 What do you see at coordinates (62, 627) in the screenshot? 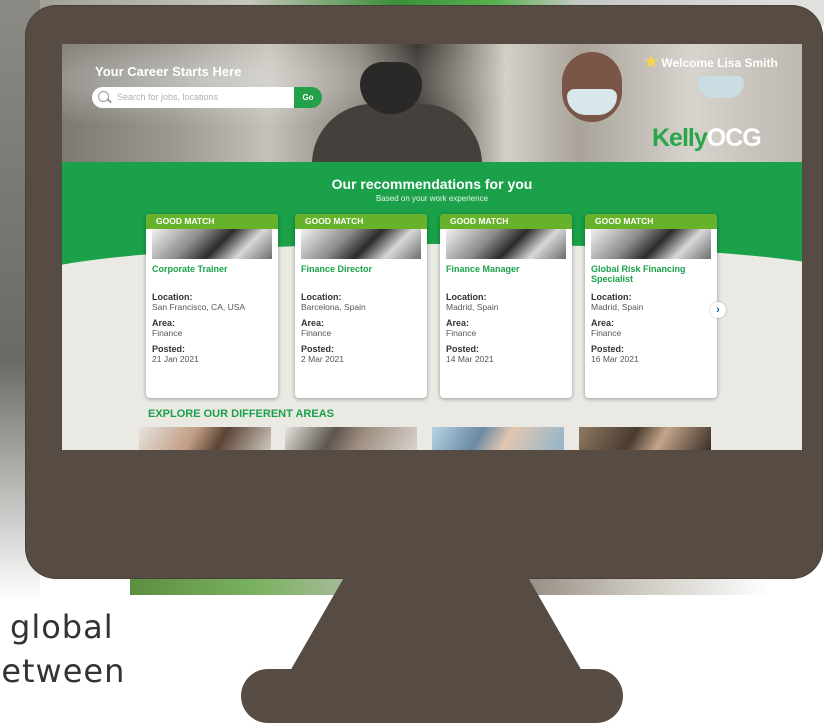
I see `slide-caption-line1: global` at bounding box center [62, 627].